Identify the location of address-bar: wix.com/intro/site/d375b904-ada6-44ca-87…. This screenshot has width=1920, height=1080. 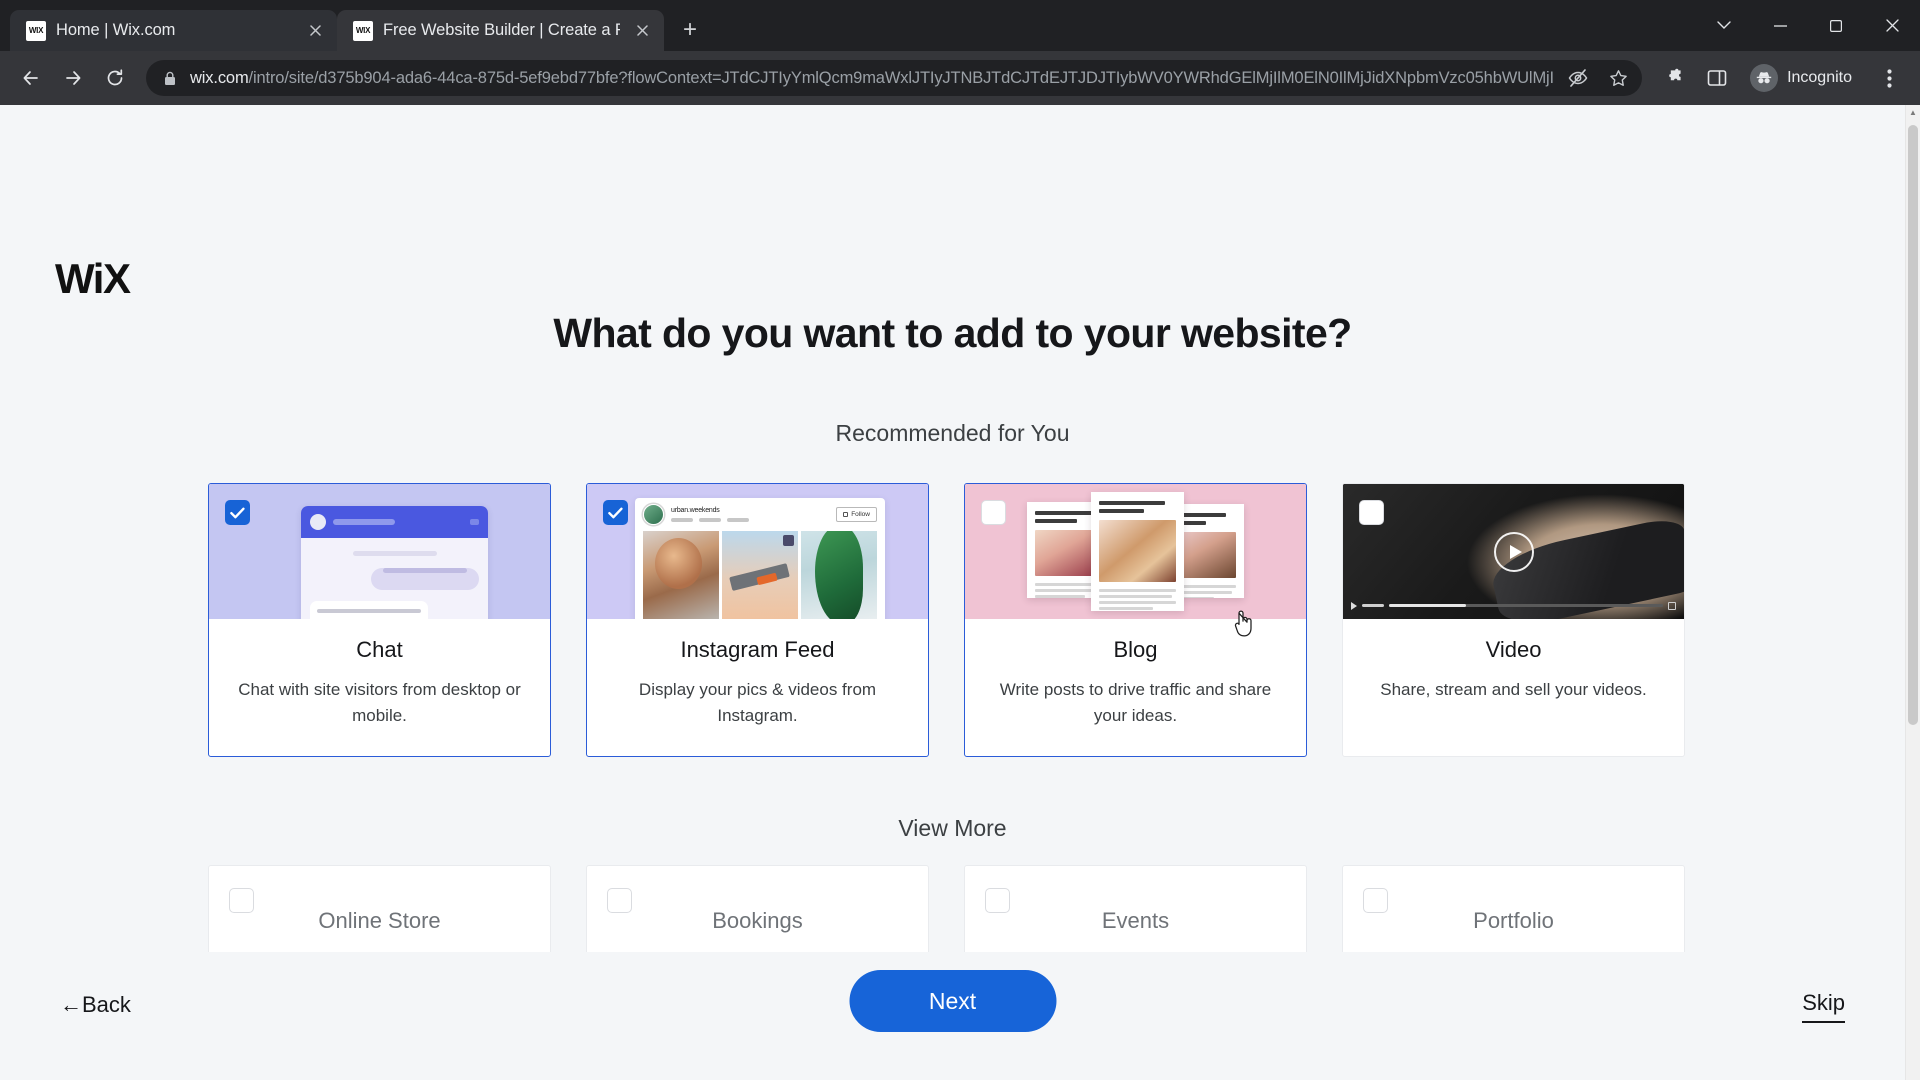
(894, 78).